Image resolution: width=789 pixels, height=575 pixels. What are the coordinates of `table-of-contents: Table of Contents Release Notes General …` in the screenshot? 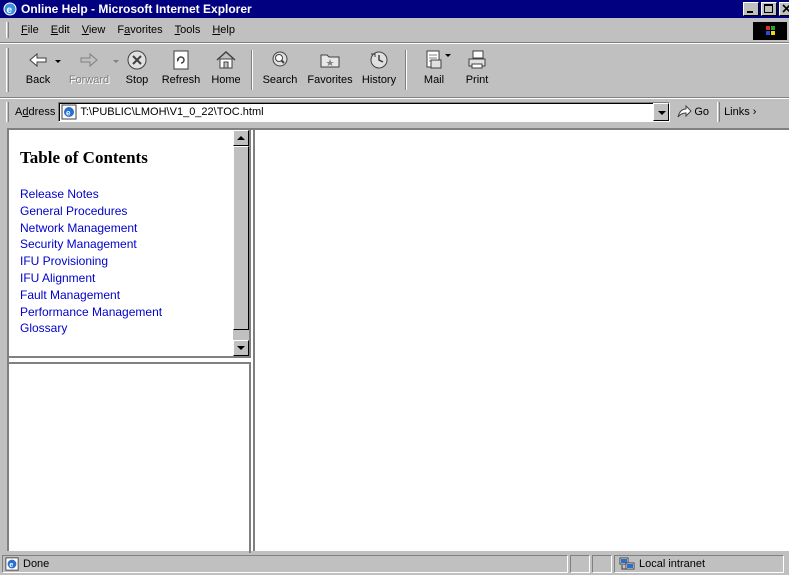 It's located at (91, 242).